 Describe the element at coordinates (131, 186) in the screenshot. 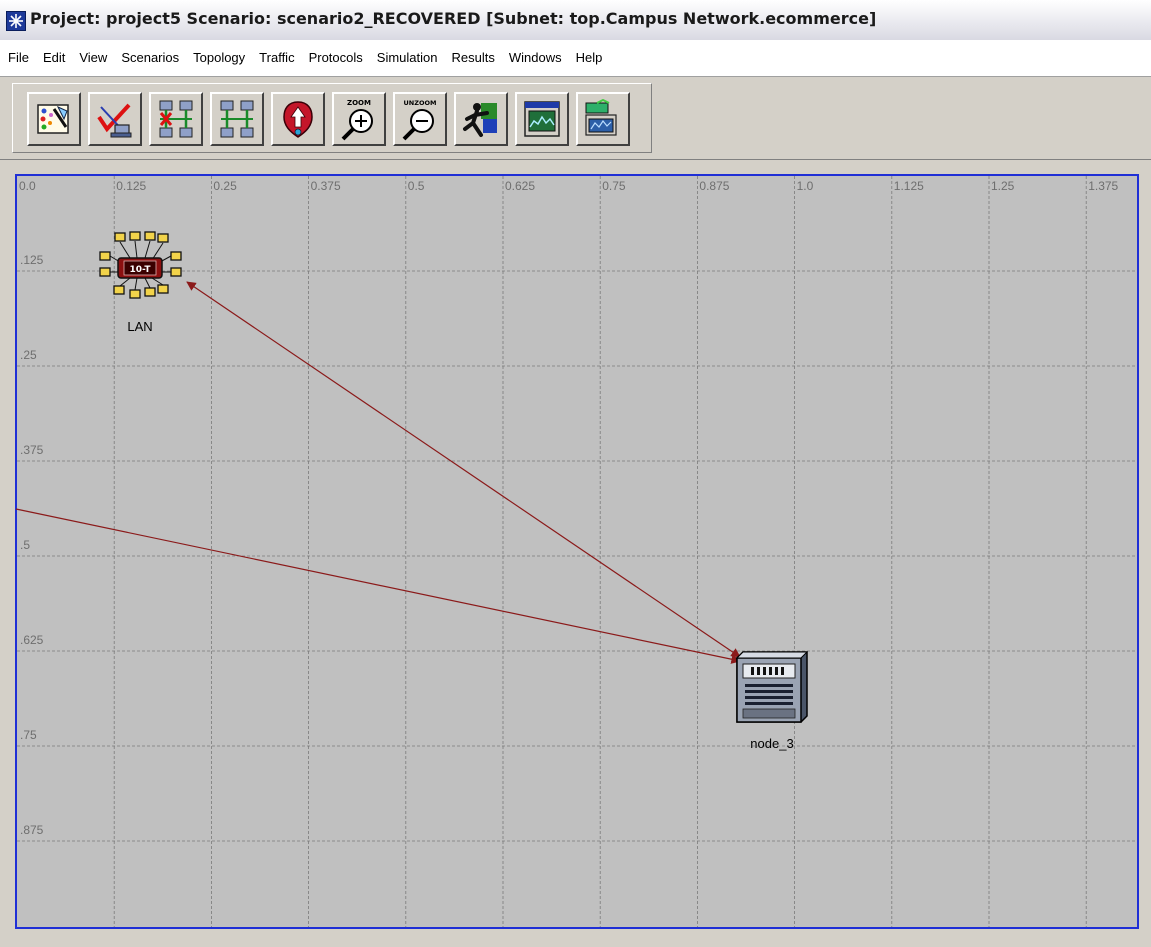

I see `x-tick-label: 0.125` at that location.